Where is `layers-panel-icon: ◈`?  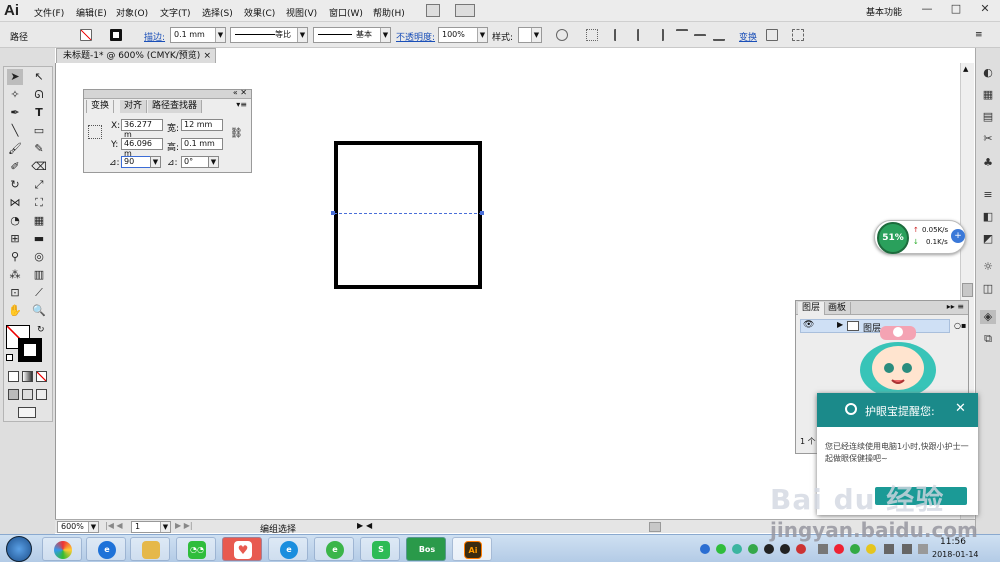
layers-panel-icon: ◈ is located at coordinates (988, 317).